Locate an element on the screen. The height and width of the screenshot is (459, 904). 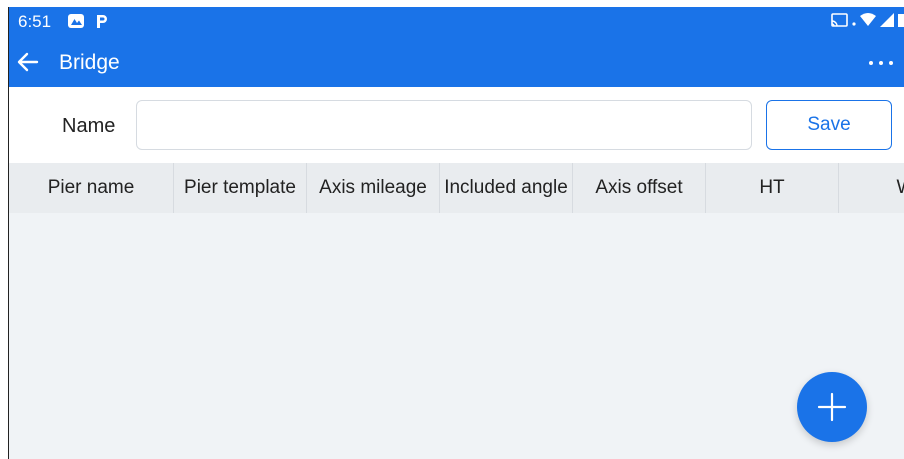
wifi-icon is located at coordinates (868, 22).